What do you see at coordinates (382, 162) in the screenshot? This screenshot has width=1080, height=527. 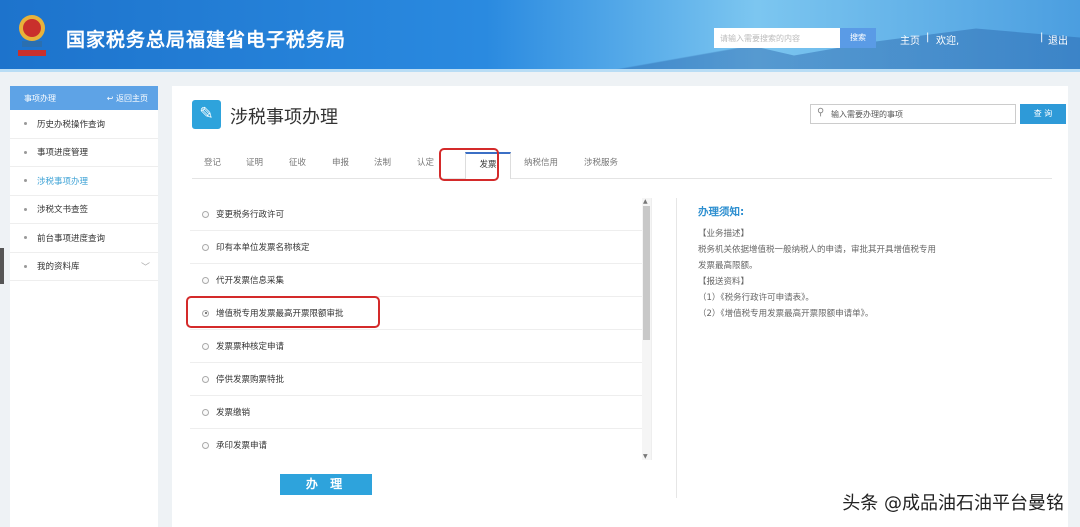 I see `tab: 法制` at bounding box center [382, 162].